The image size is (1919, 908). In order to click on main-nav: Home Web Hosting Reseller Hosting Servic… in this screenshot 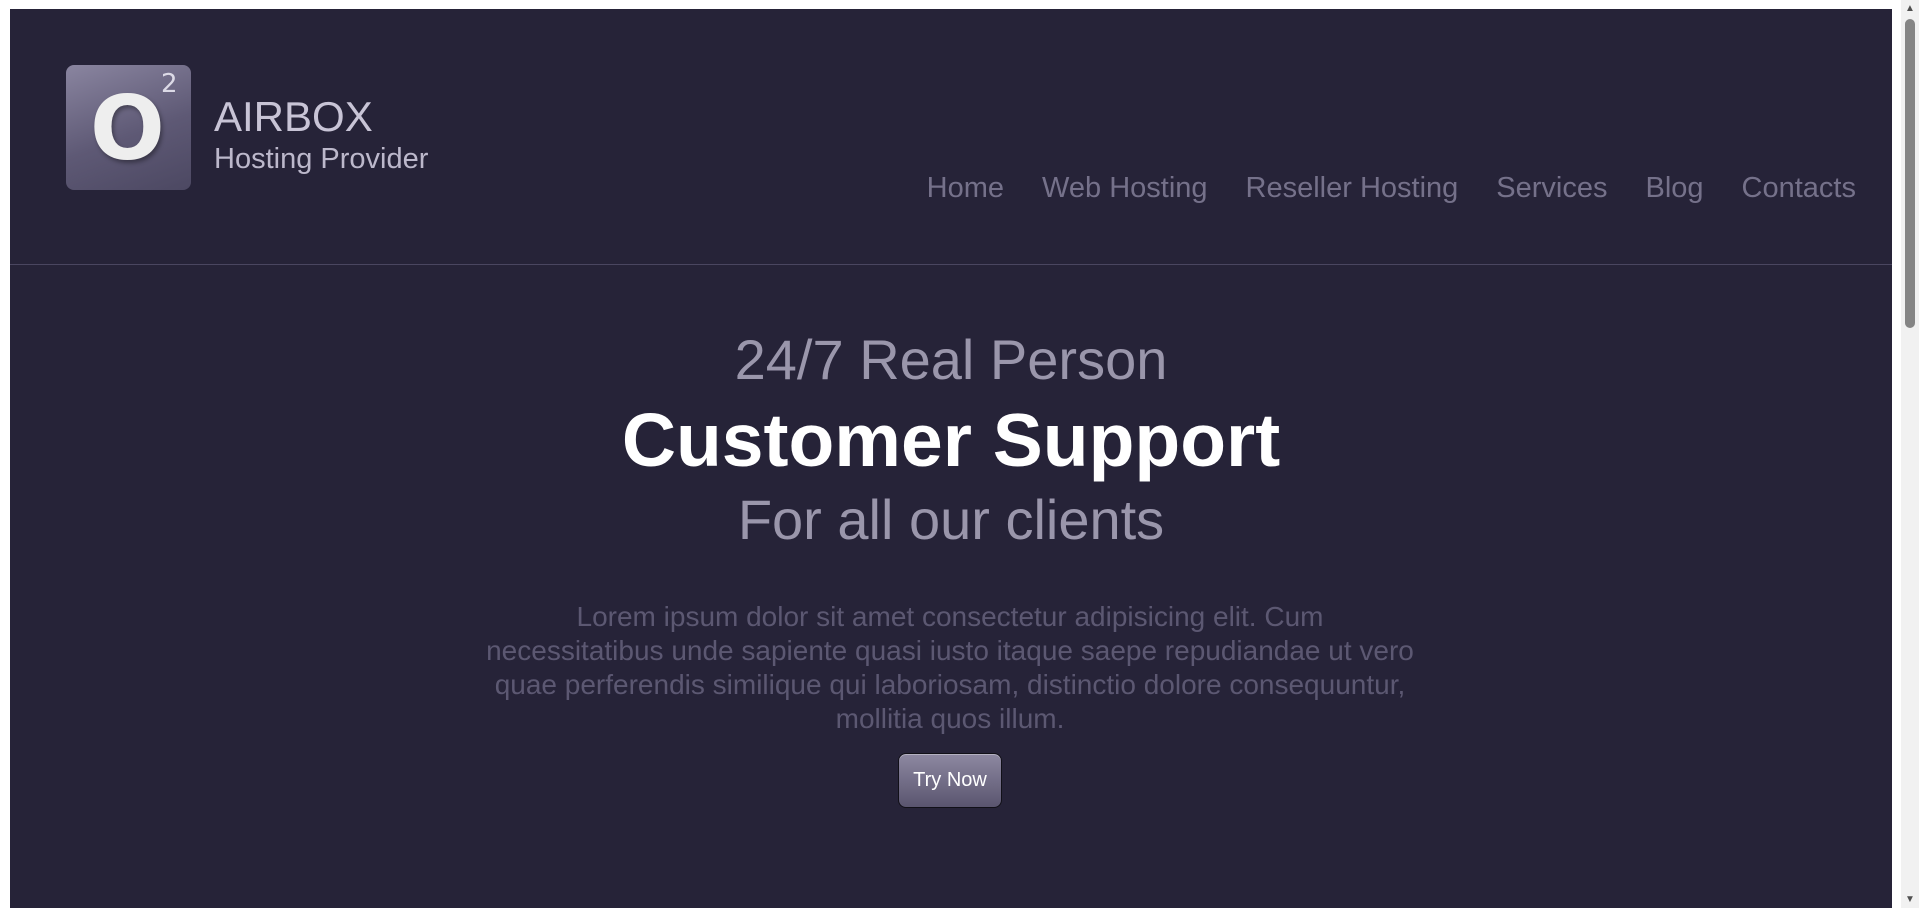, I will do `click(1391, 188)`.